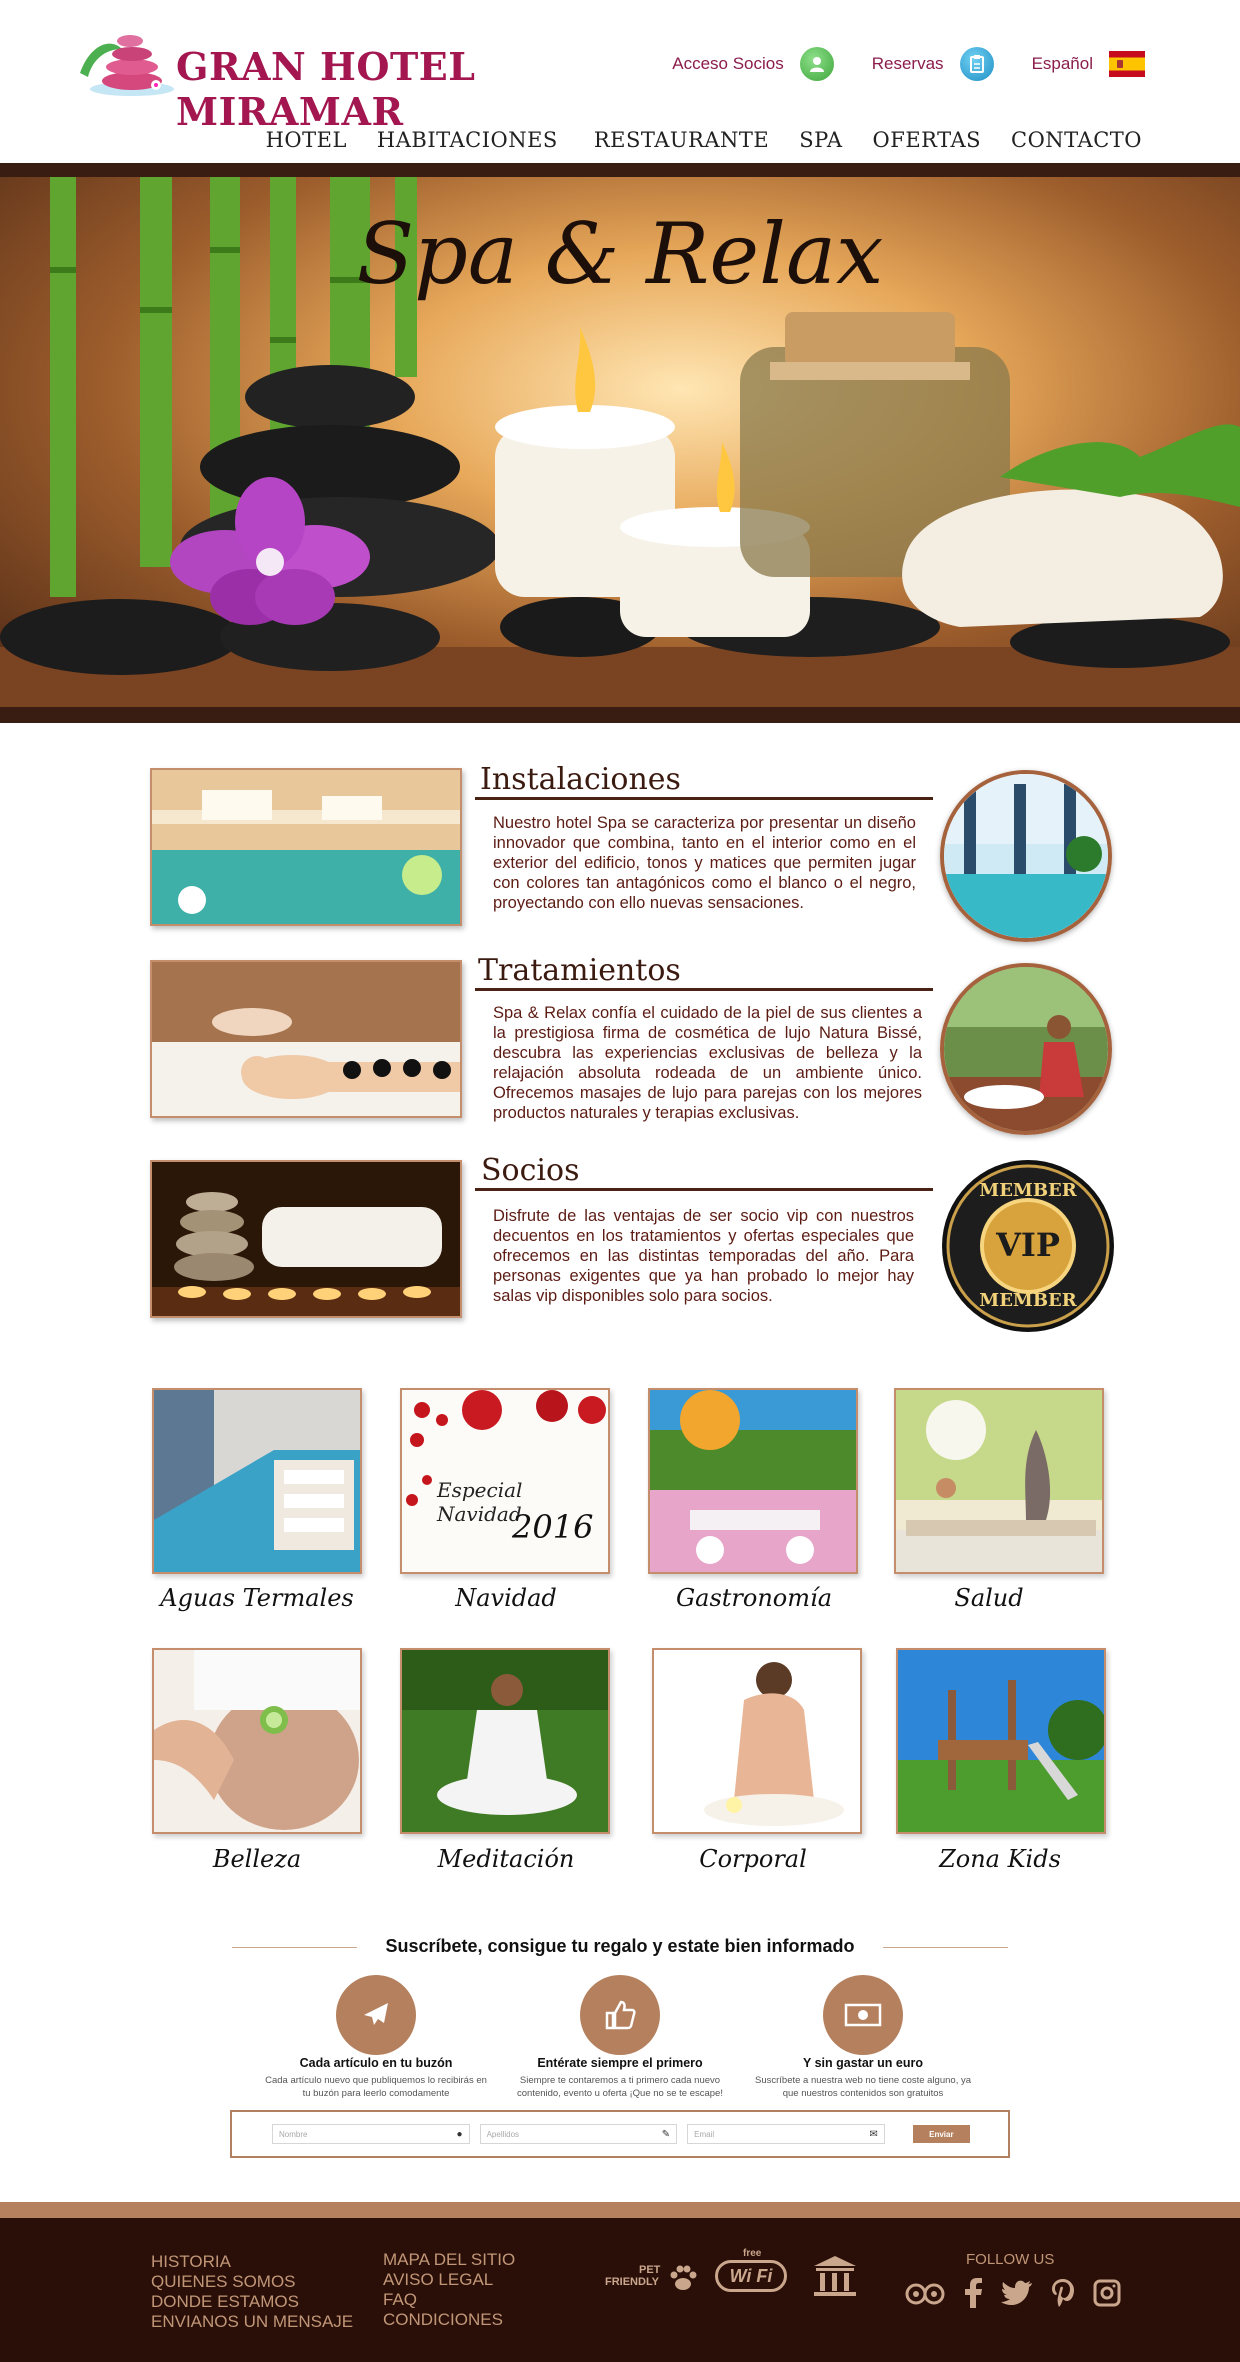 This screenshot has width=1240, height=2362. What do you see at coordinates (620, 2015) in the screenshot?
I see `thumbs-up-icon` at bounding box center [620, 2015].